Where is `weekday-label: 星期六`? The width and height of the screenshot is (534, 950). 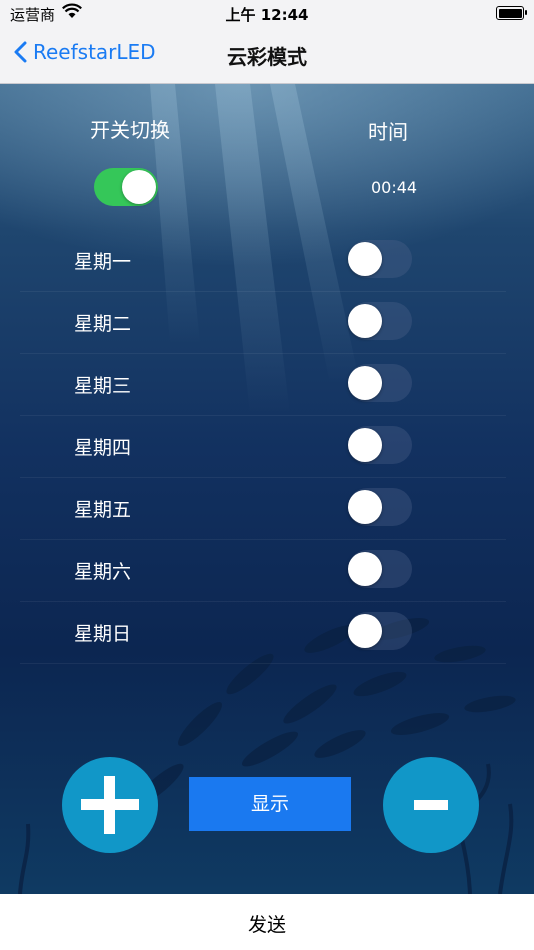 weekday-label: 星期六 is located at coordinates (103, 572).